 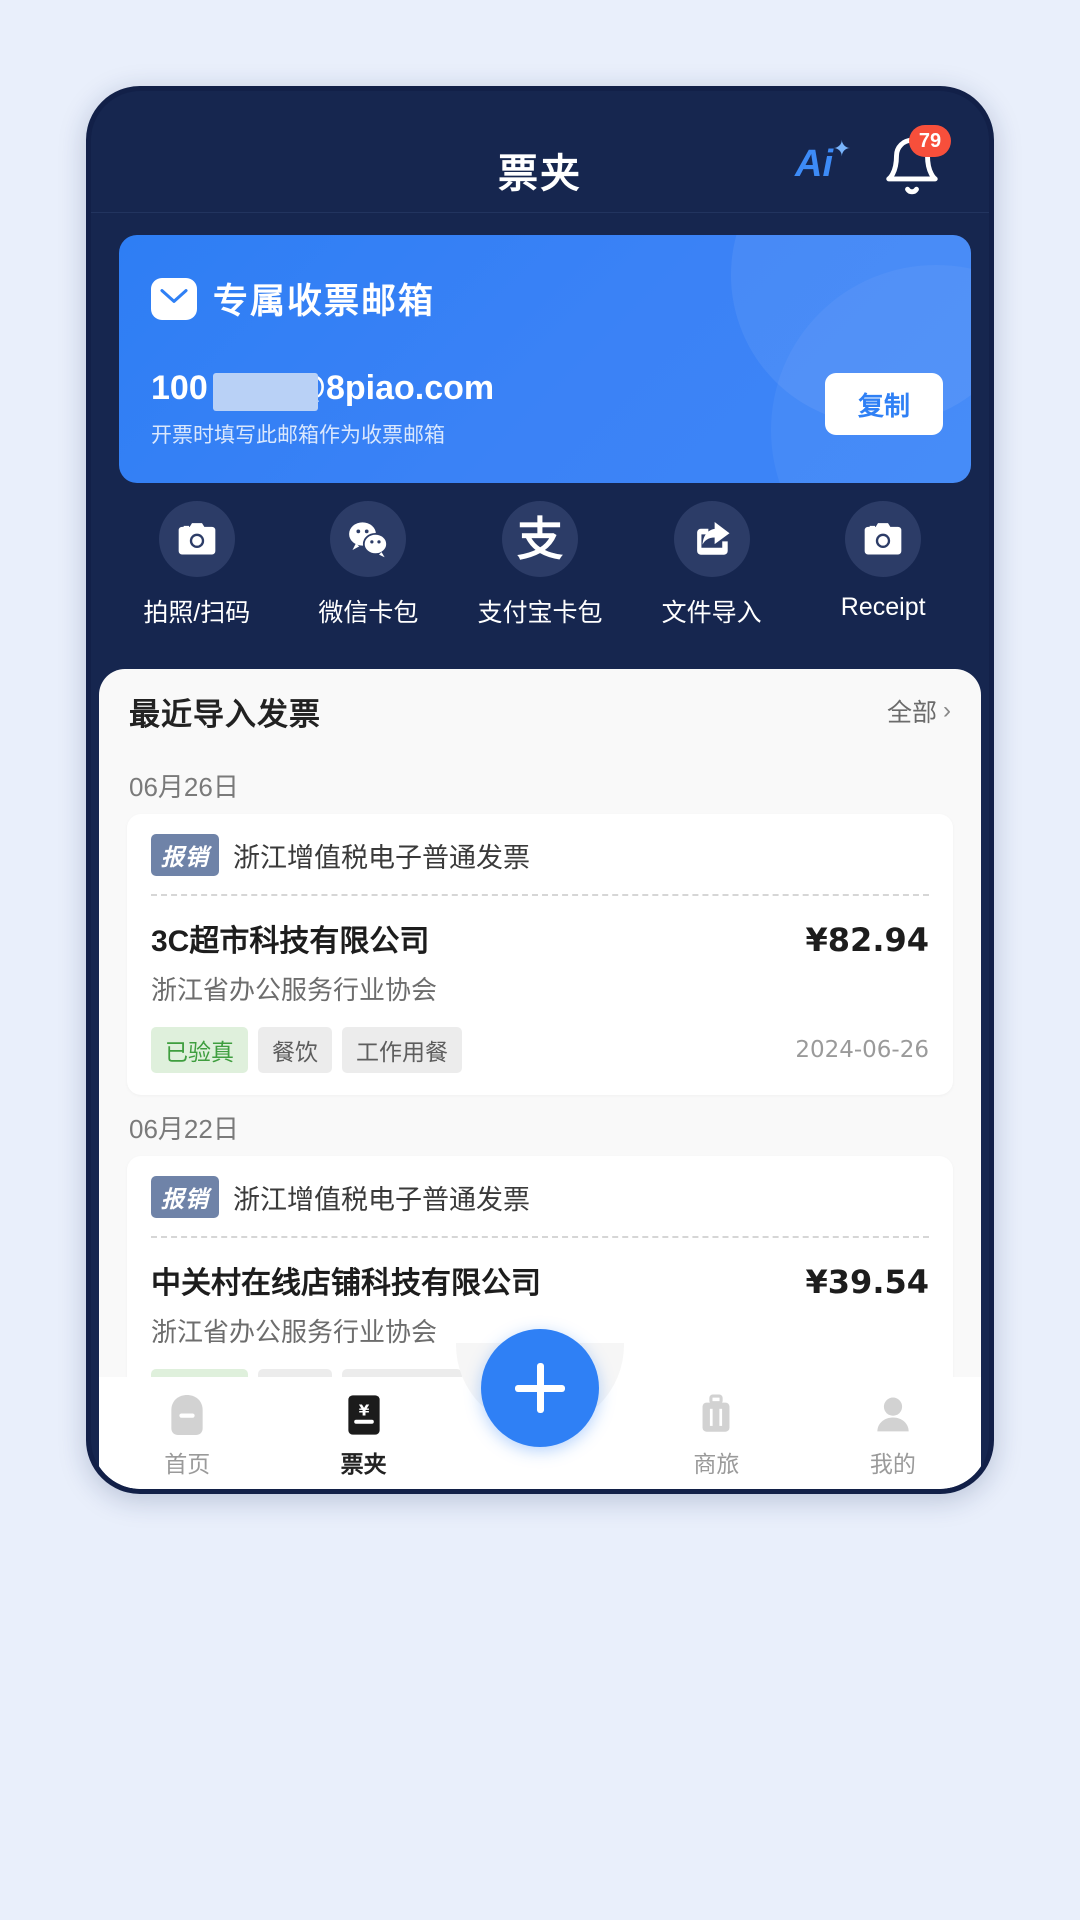 I want to click on invoice-footer: 已验真 餐饮 工作用餐 2024-06-26, so click(x=540, y=1050).